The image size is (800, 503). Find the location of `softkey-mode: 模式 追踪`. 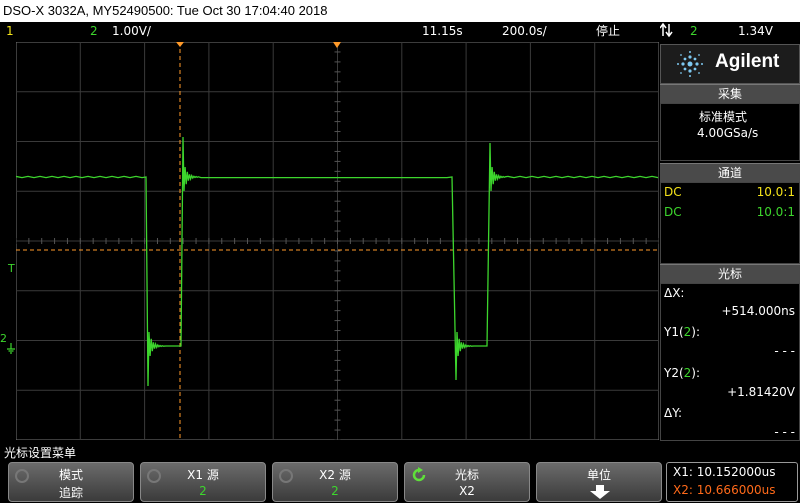

softkey-mode: 模式 追踪 is located at coordinates (71, 482).